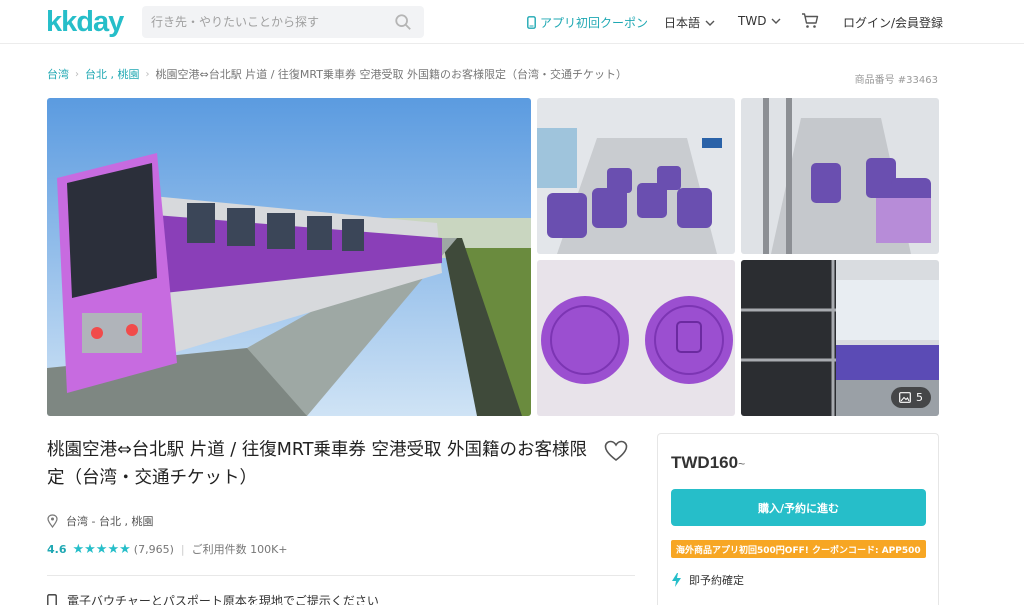  Describe the element at coordinates (267, 22) in the screenshot. I see `search-input` at that location.